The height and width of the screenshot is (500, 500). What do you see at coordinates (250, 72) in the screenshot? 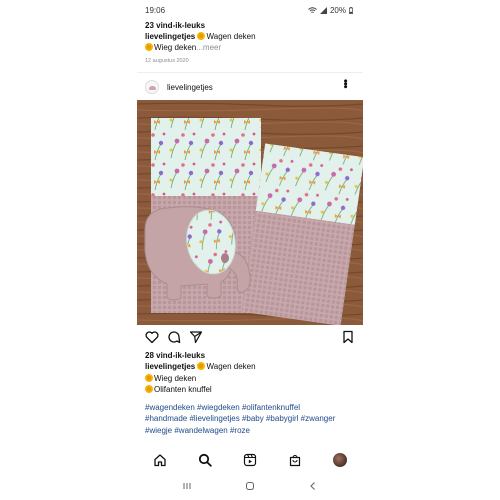
I see `post-divider` at bounding box center [250, 72].